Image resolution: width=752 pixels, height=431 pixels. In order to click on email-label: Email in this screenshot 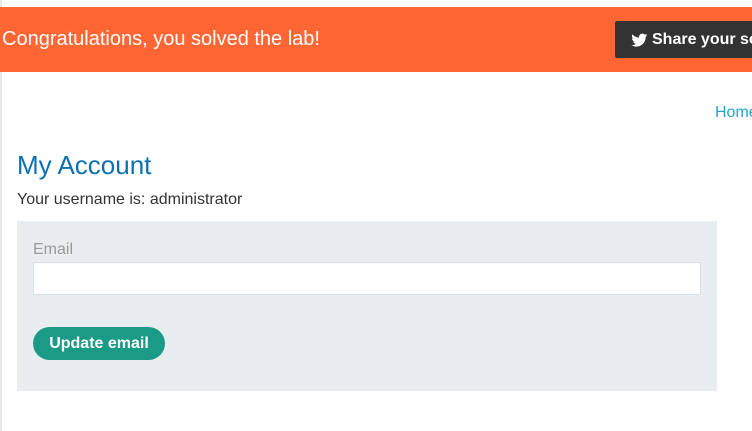, I will do `click(53, 249)`.